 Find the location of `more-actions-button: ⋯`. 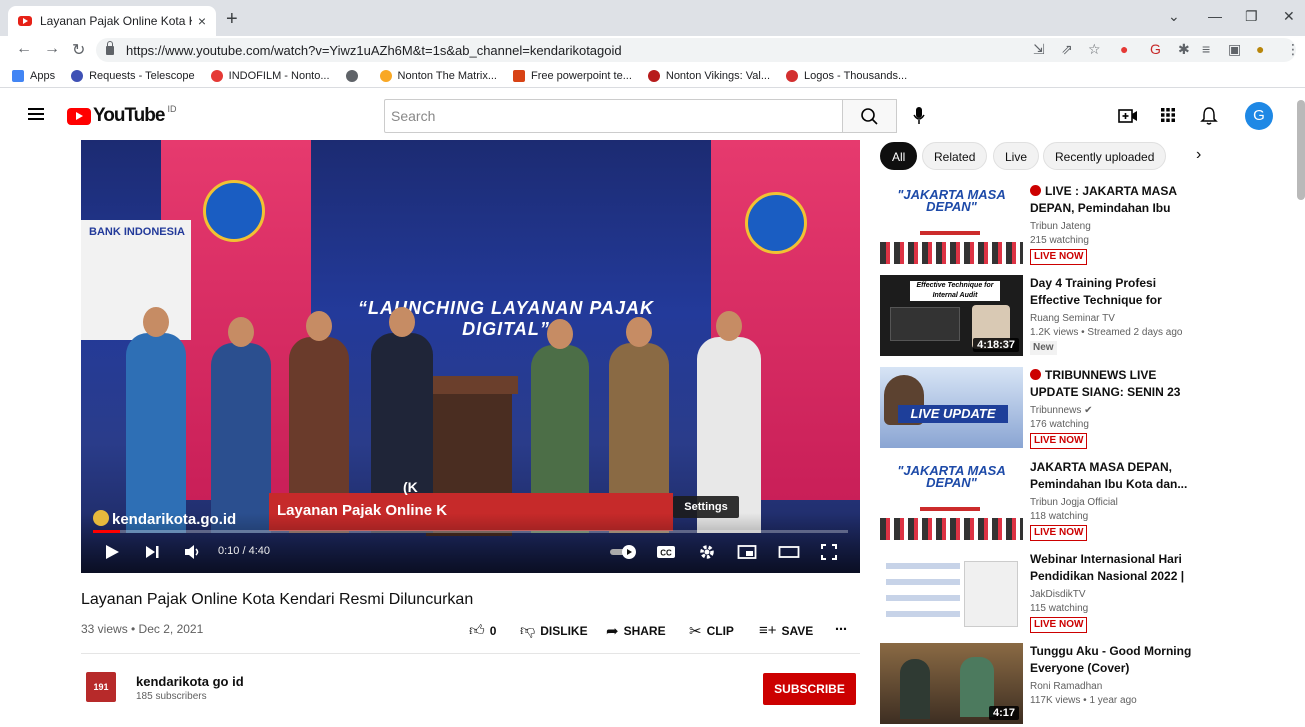

more-actions-button: ⋯ is located at coordinates (841, 629).